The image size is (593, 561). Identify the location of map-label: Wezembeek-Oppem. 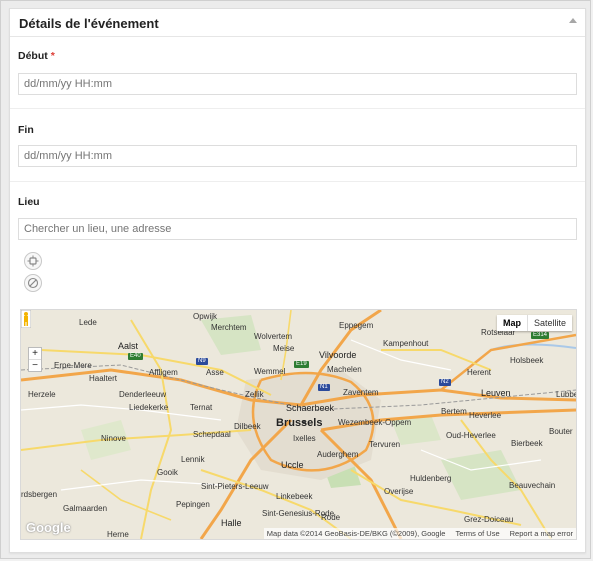
(375, 422).